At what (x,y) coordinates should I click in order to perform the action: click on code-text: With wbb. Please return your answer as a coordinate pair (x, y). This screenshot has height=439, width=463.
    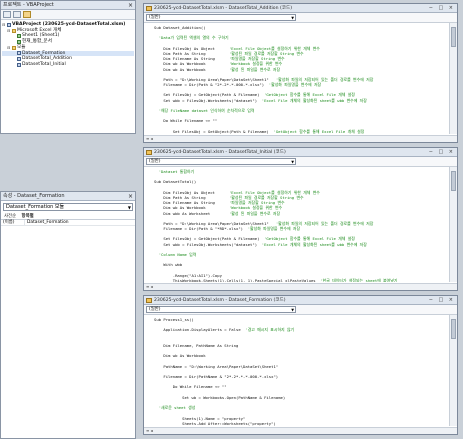
    Looking at the image, I should click on (168, 265).